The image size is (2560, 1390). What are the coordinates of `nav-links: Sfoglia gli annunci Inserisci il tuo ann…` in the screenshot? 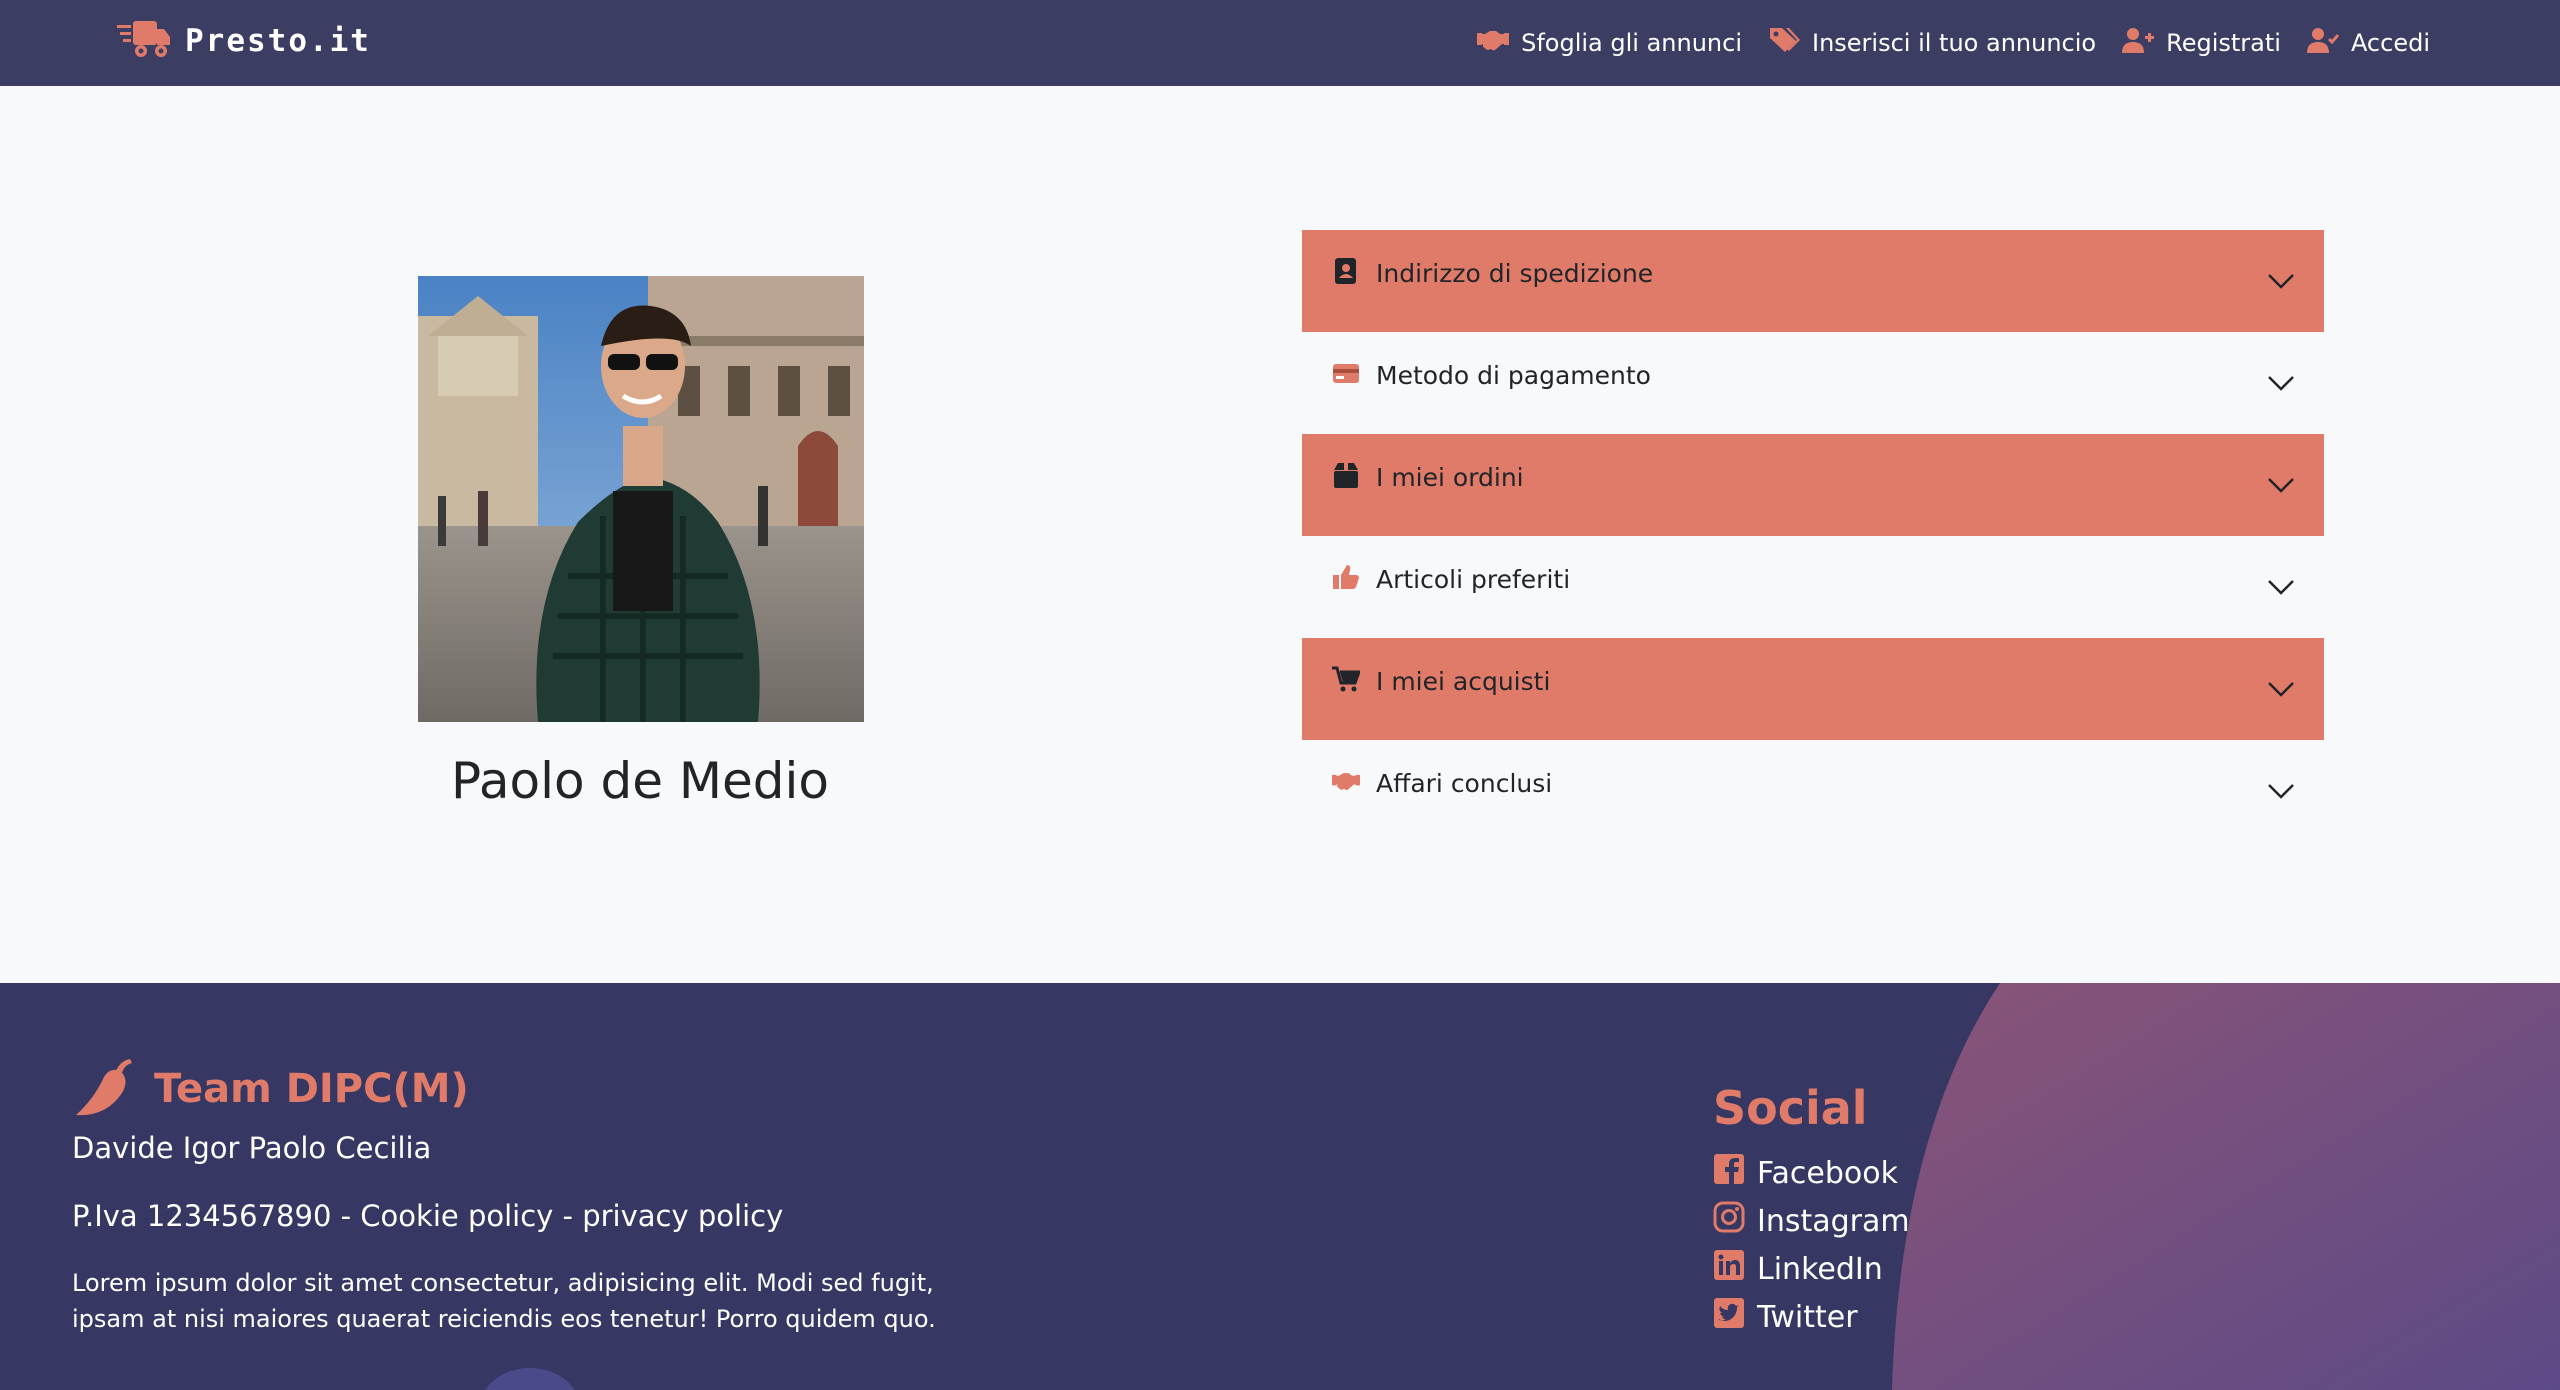 It's located at (1953, 43).